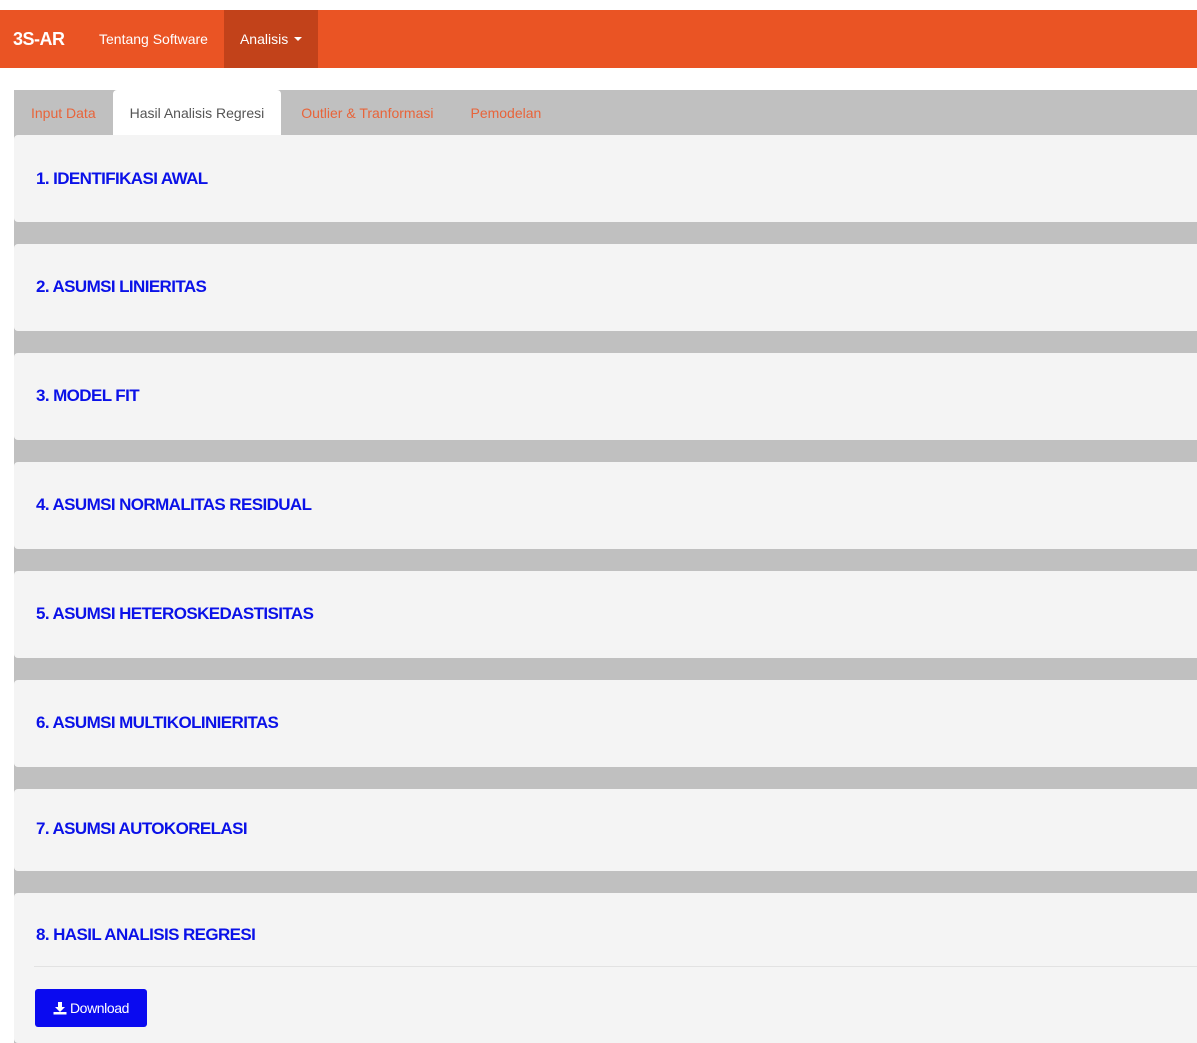 The height and width of the screenshot is (1043, 1197). What do you see at coordinates (157, 723) in the screenshot?
I see `section-title: 6. ASUMSI MULTIKOLINIERITAS` at bounding box center [157, 723].